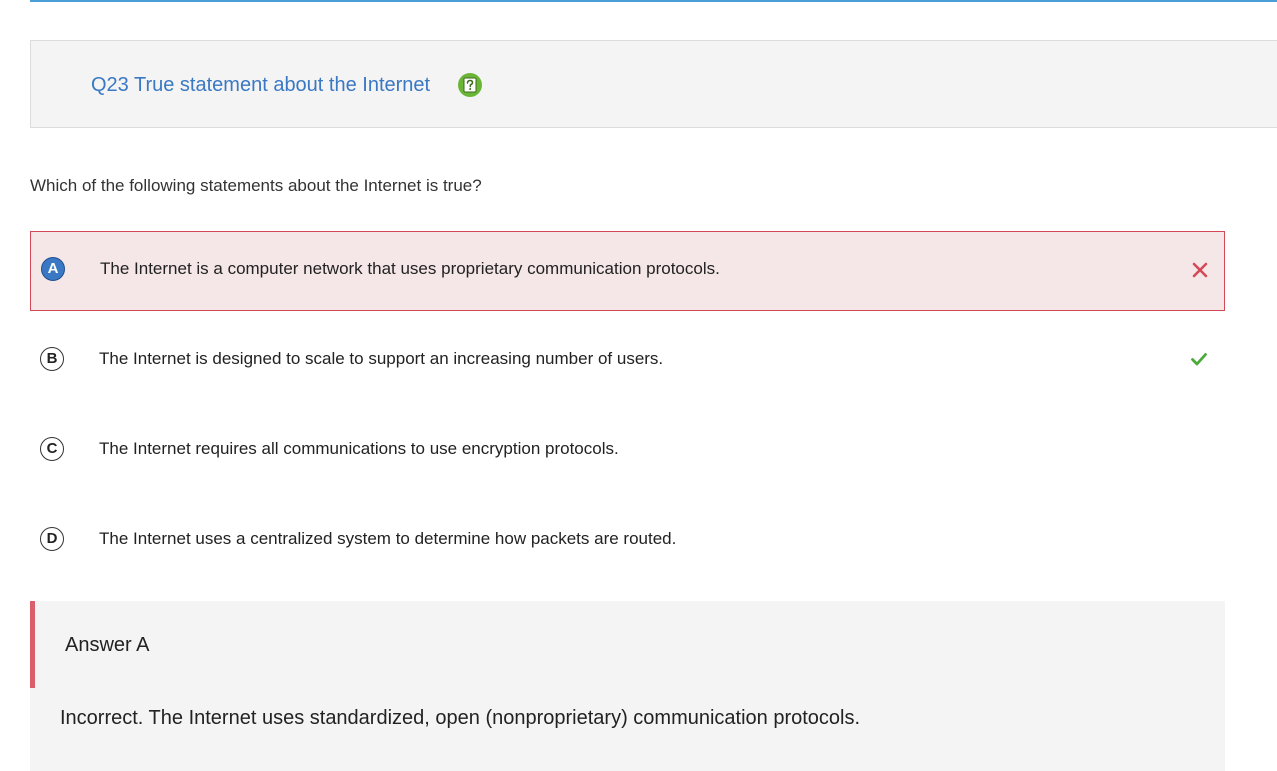  What do you see at coordinates (470, 85) in the screenshot?
I see `help-icon` at bounding box center [470, 85].